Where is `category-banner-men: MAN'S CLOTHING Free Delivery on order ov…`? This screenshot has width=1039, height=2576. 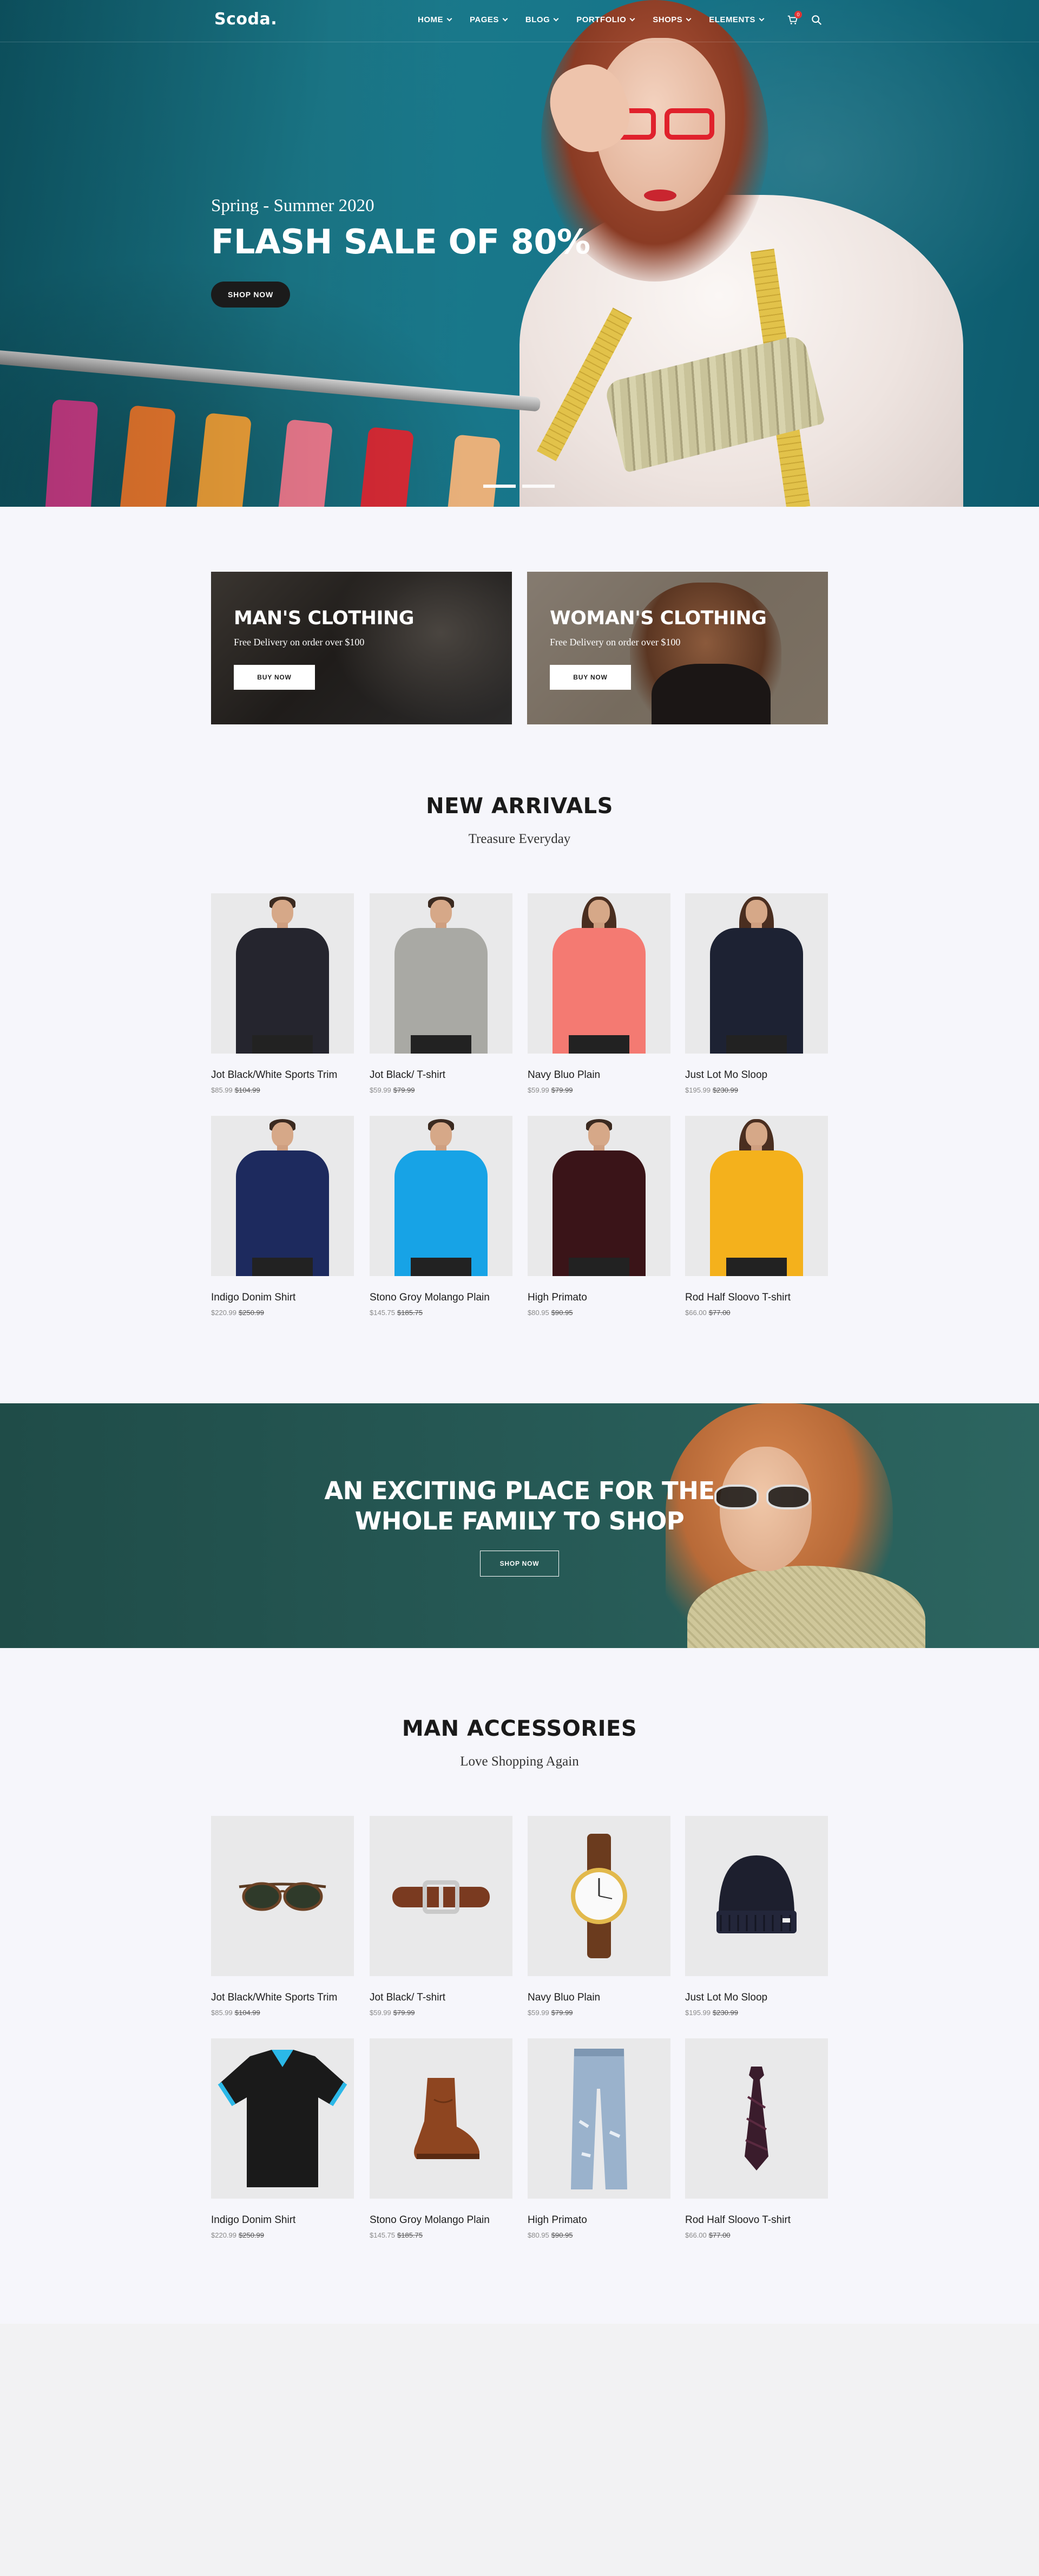 category-banner-men: MAN'S CLOTHING Free Delivery on order ov… is located at coordinates (361, 648).